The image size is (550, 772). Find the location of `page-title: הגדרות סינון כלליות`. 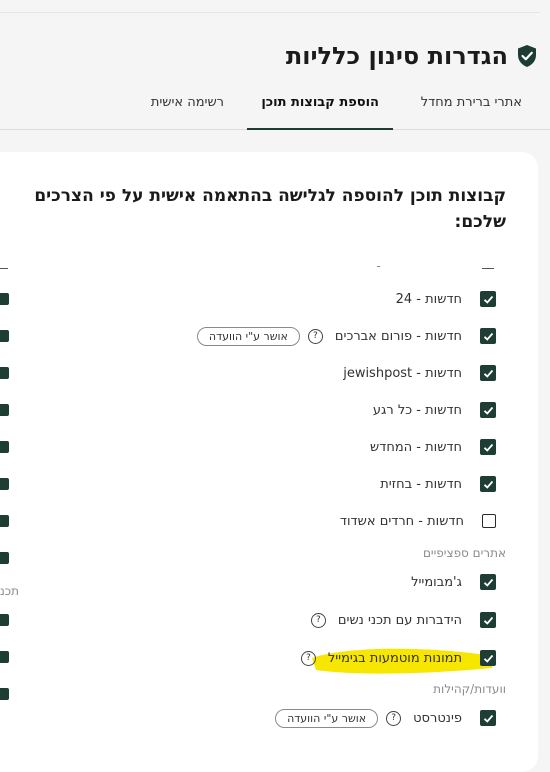

page-title: הגדרות סינון כלליות is located at coordinates (396, 56).